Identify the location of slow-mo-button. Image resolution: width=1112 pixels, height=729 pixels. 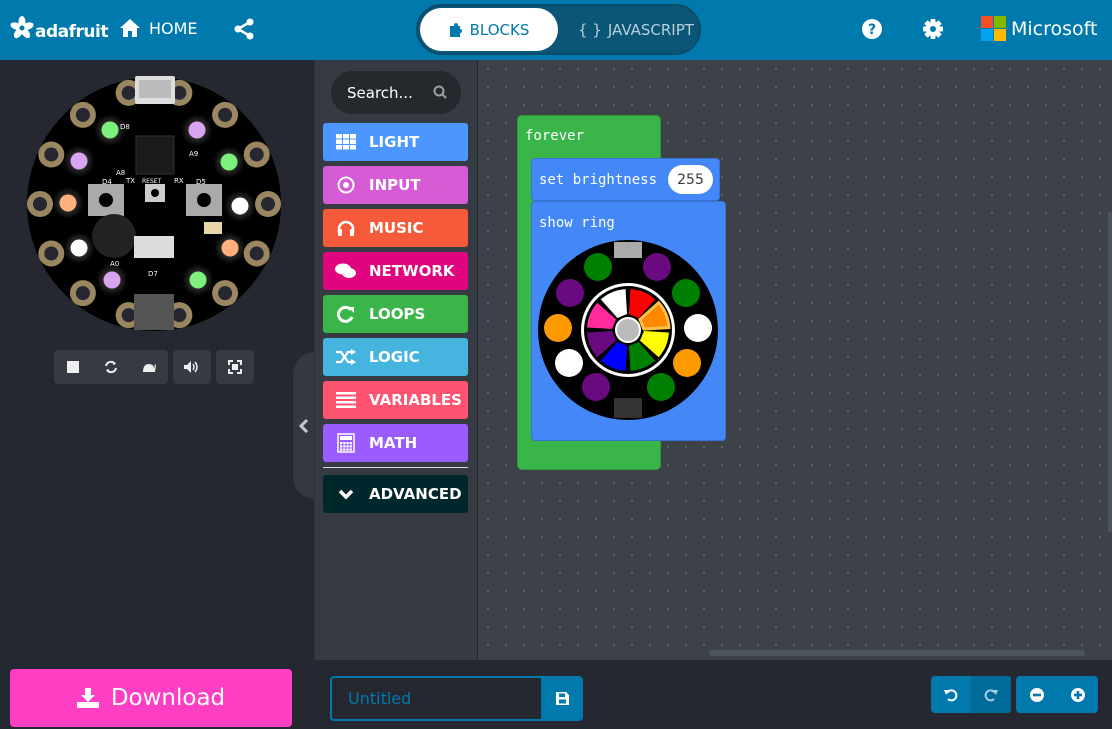
(149, 367).